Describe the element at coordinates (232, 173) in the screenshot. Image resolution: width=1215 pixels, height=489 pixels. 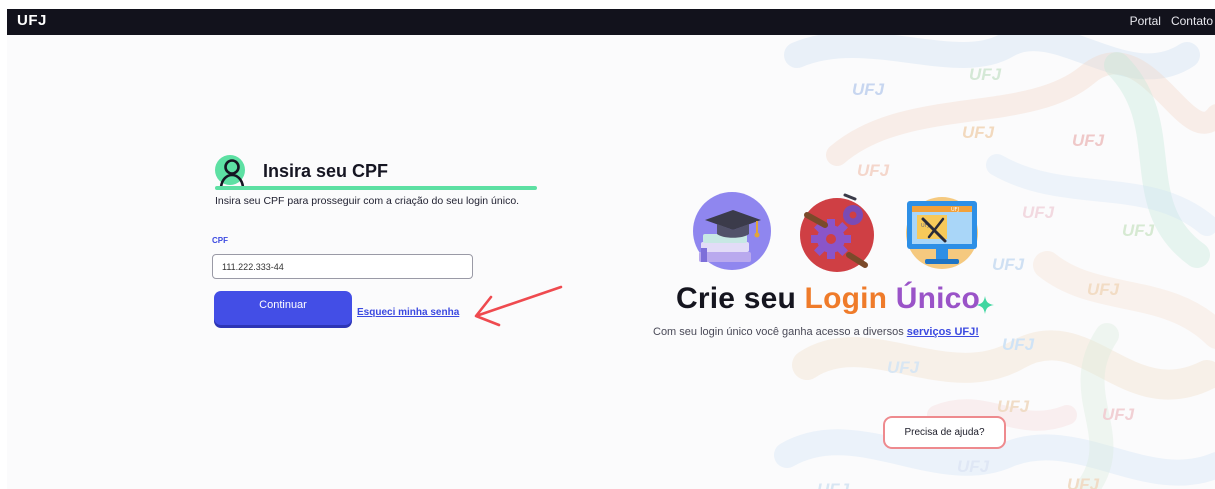
I see `user-icon` at that location.